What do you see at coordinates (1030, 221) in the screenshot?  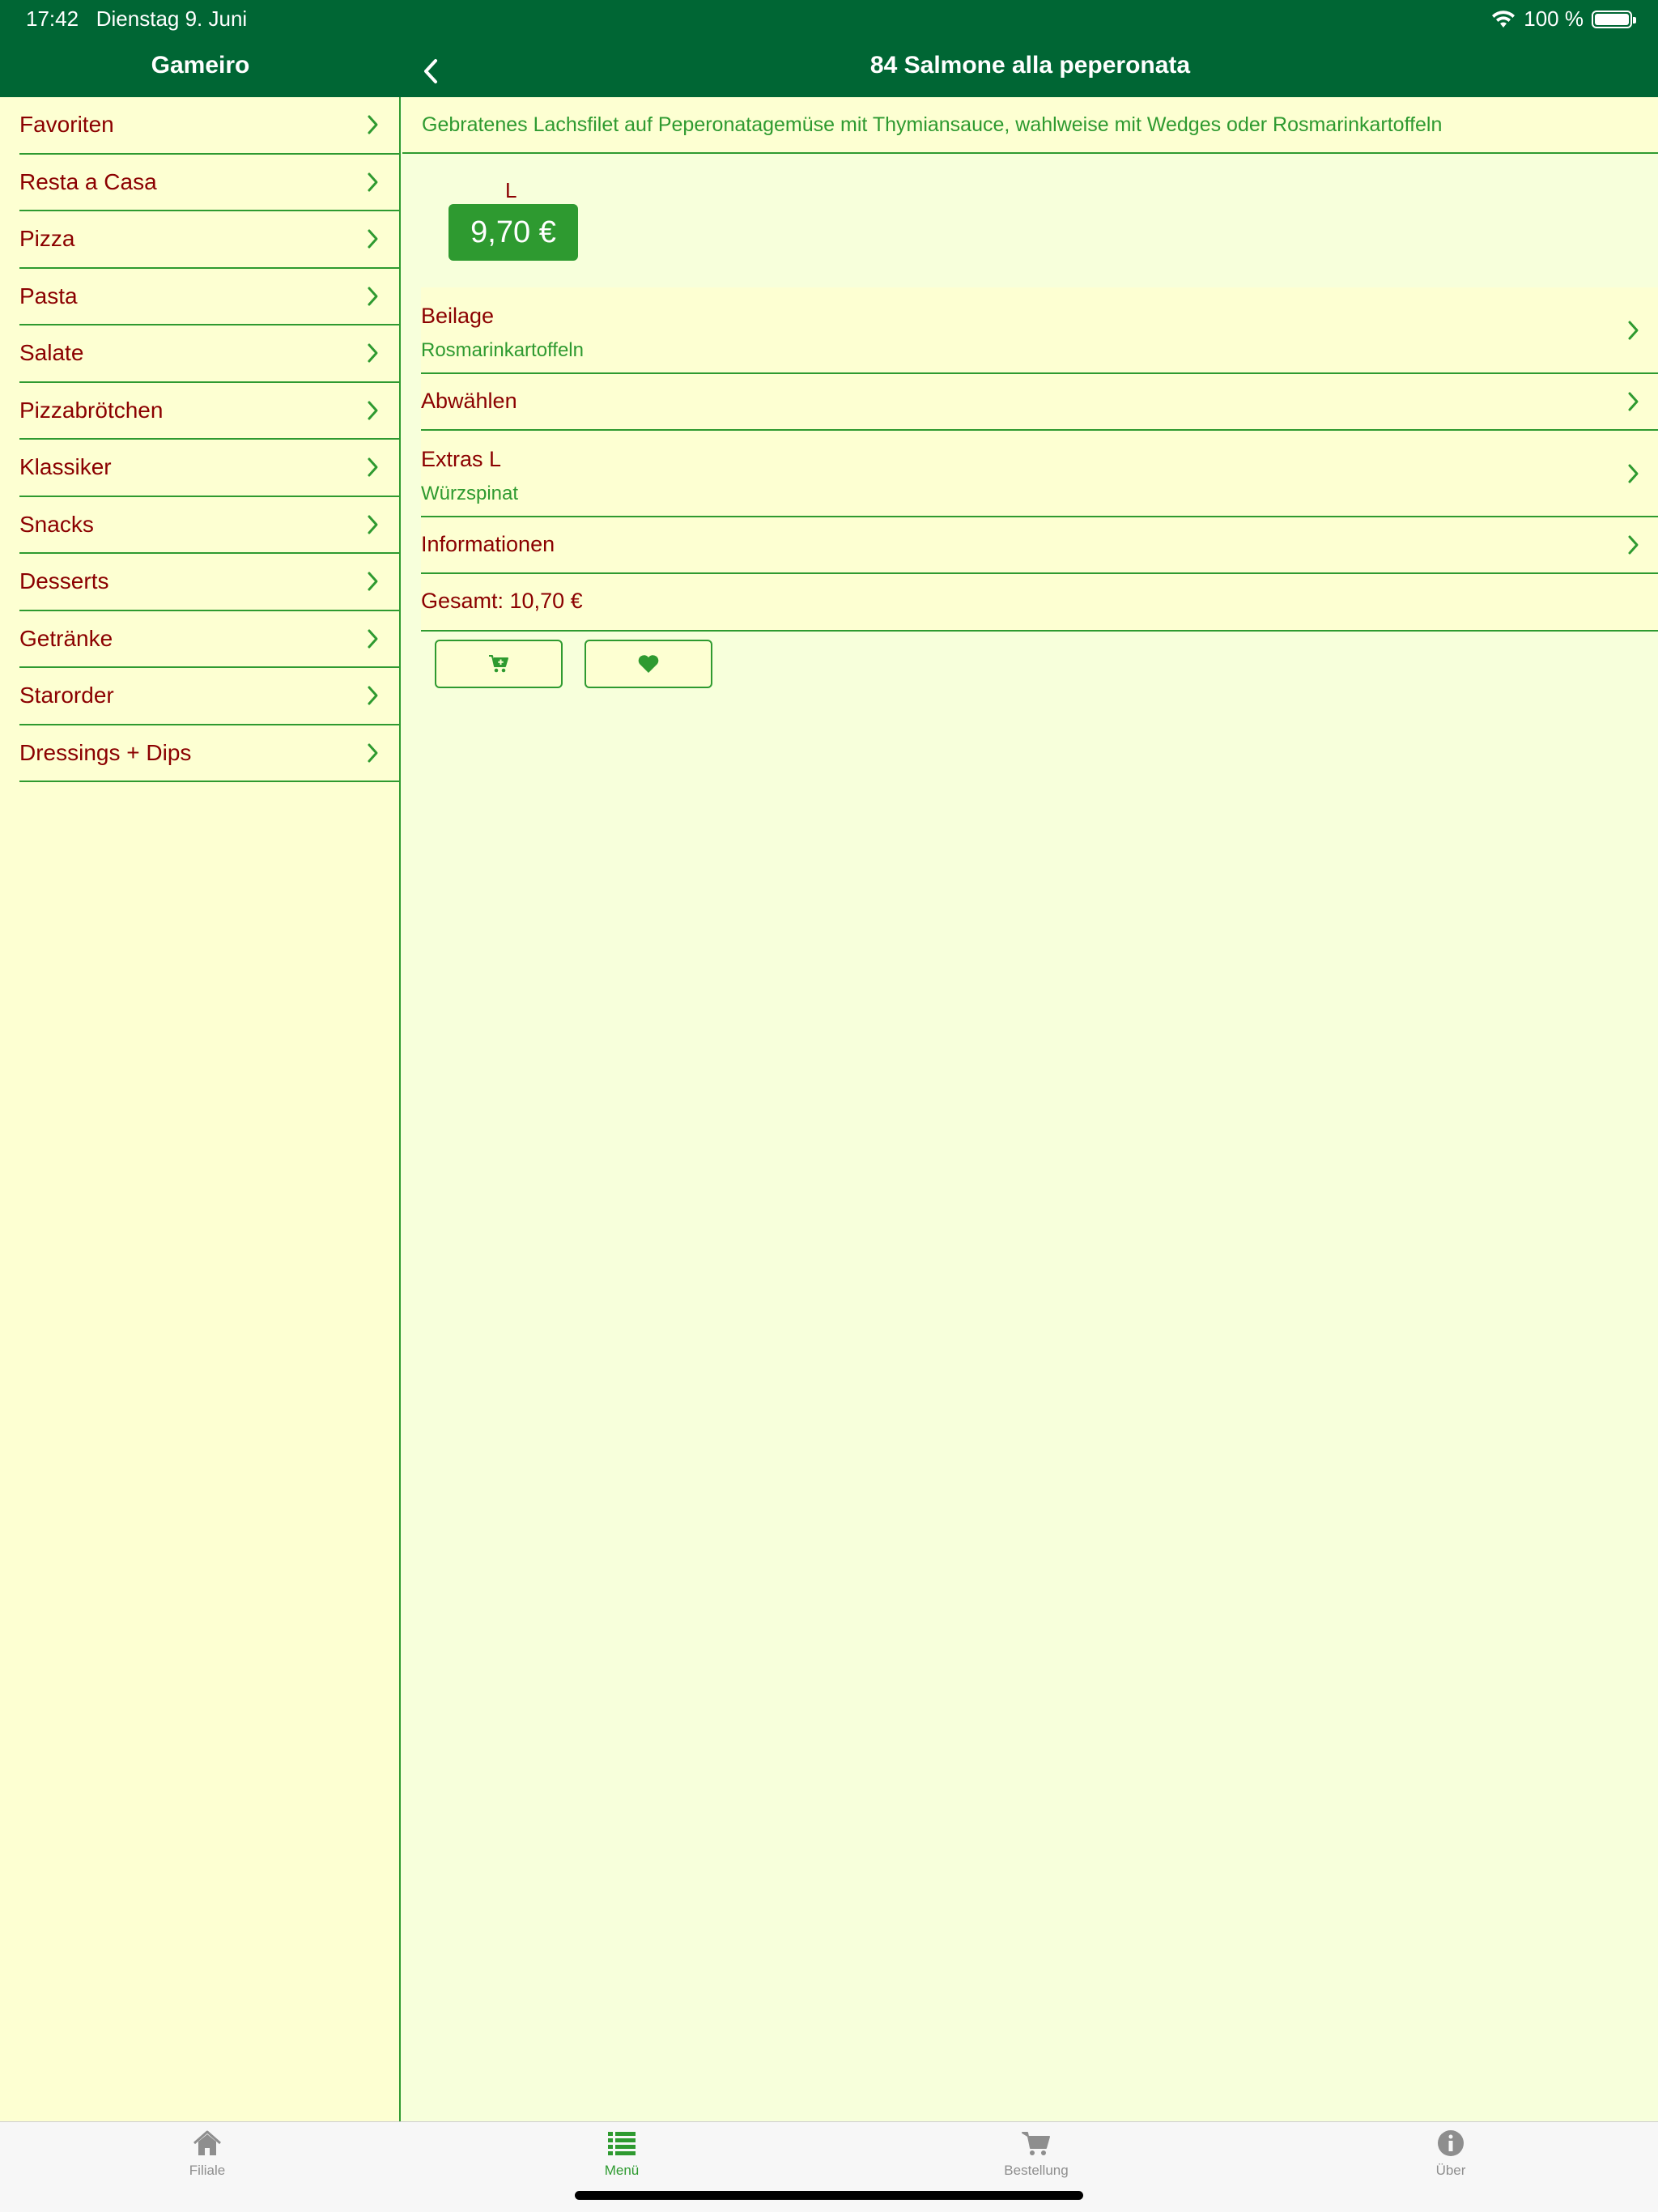 I see `size-price-area: L 9,70 €` at bounding box center [1030, 221].